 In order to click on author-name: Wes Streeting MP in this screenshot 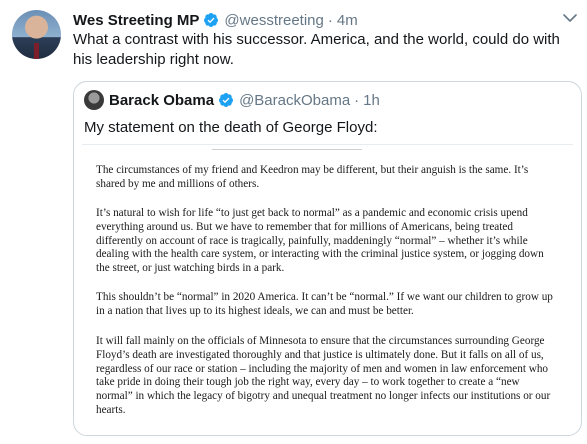, I will do `click(136, 20)`.